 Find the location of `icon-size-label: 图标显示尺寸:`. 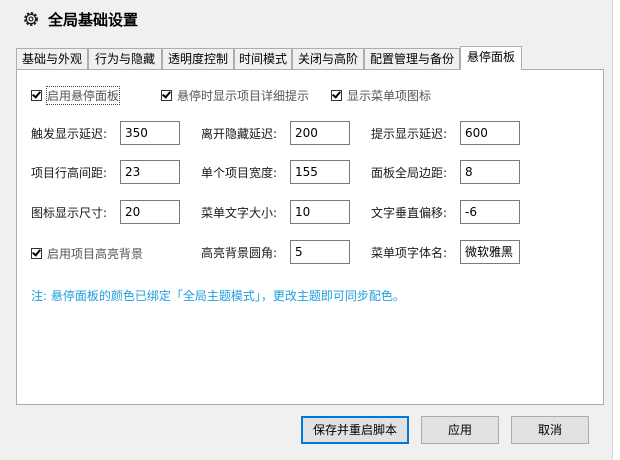

icon-size-label: 图标显示尺寸: is located at coordinates (69, 213).